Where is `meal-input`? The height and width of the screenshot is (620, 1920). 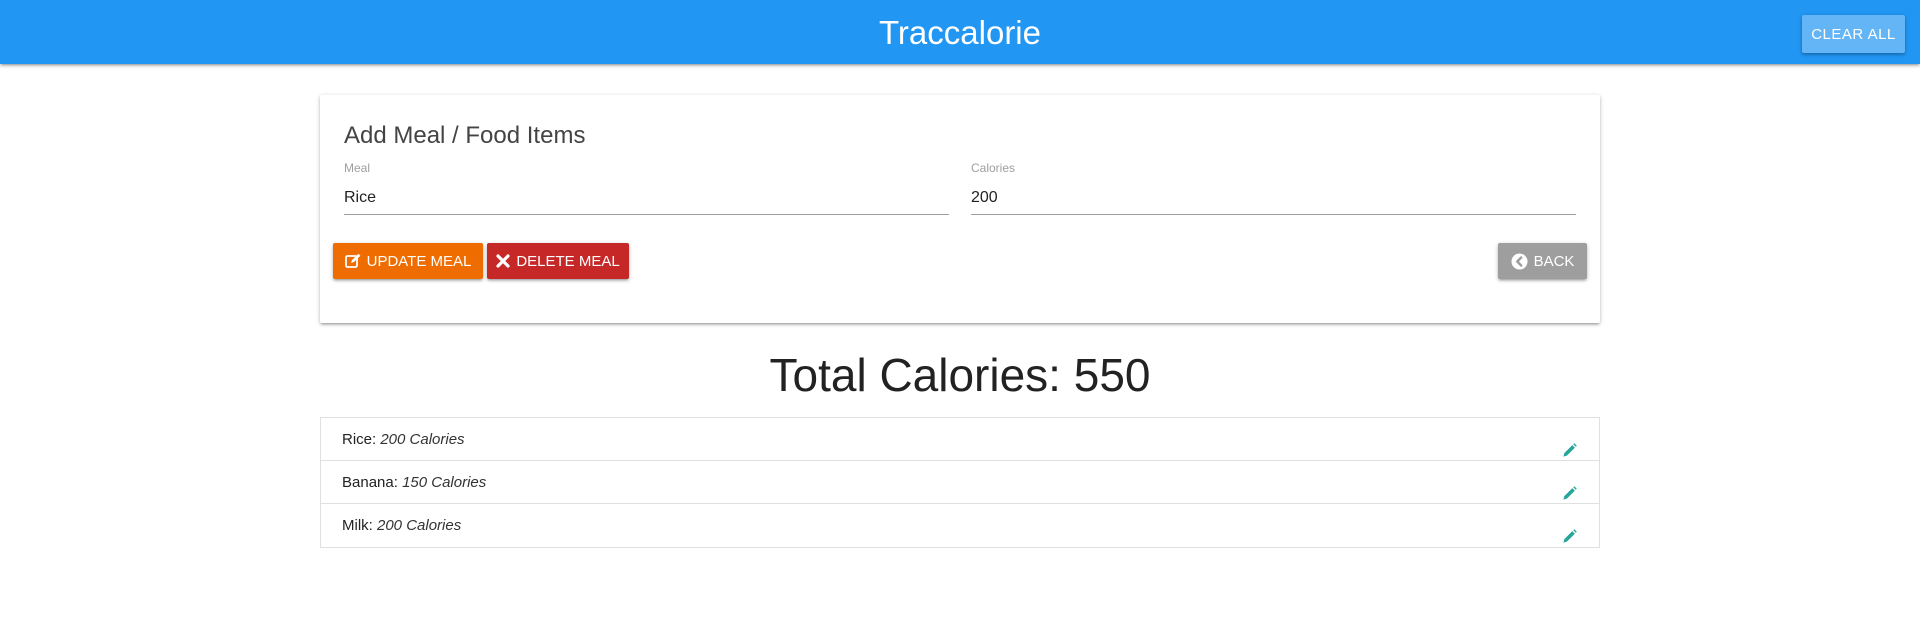
meal-input is located at coordinates (646, 198).